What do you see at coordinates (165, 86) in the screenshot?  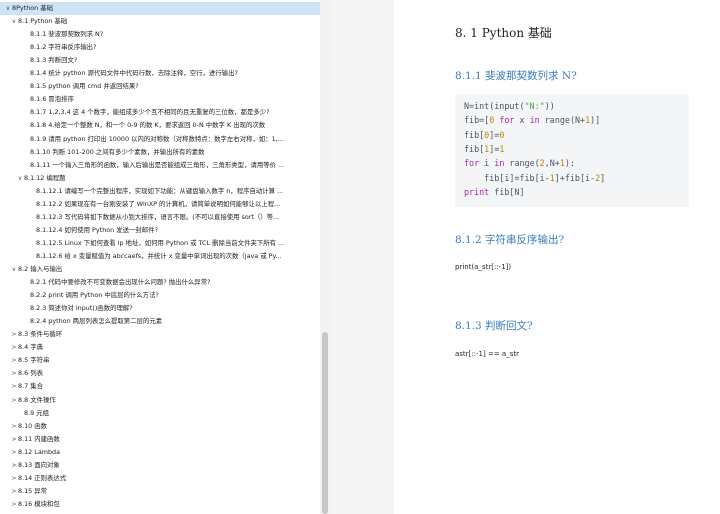 I see `outline-item: 8.1.5 python 调用 cmd 并返回结果?` at bounding box center [165, 86].